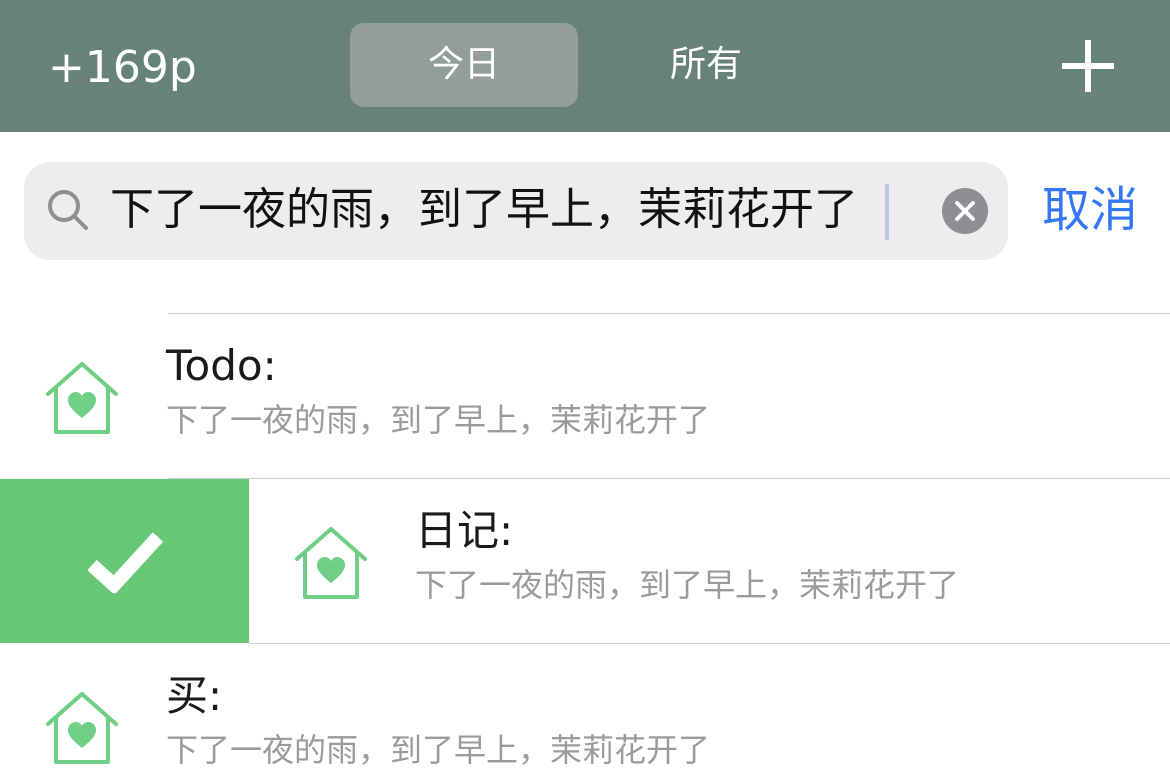 The height and width of the screenshot is (772, 1170). What do you see at coordinates (1090, 210) in the screenshot?
I see `cancel-button: 取消` at bounding box center [1090, 210].